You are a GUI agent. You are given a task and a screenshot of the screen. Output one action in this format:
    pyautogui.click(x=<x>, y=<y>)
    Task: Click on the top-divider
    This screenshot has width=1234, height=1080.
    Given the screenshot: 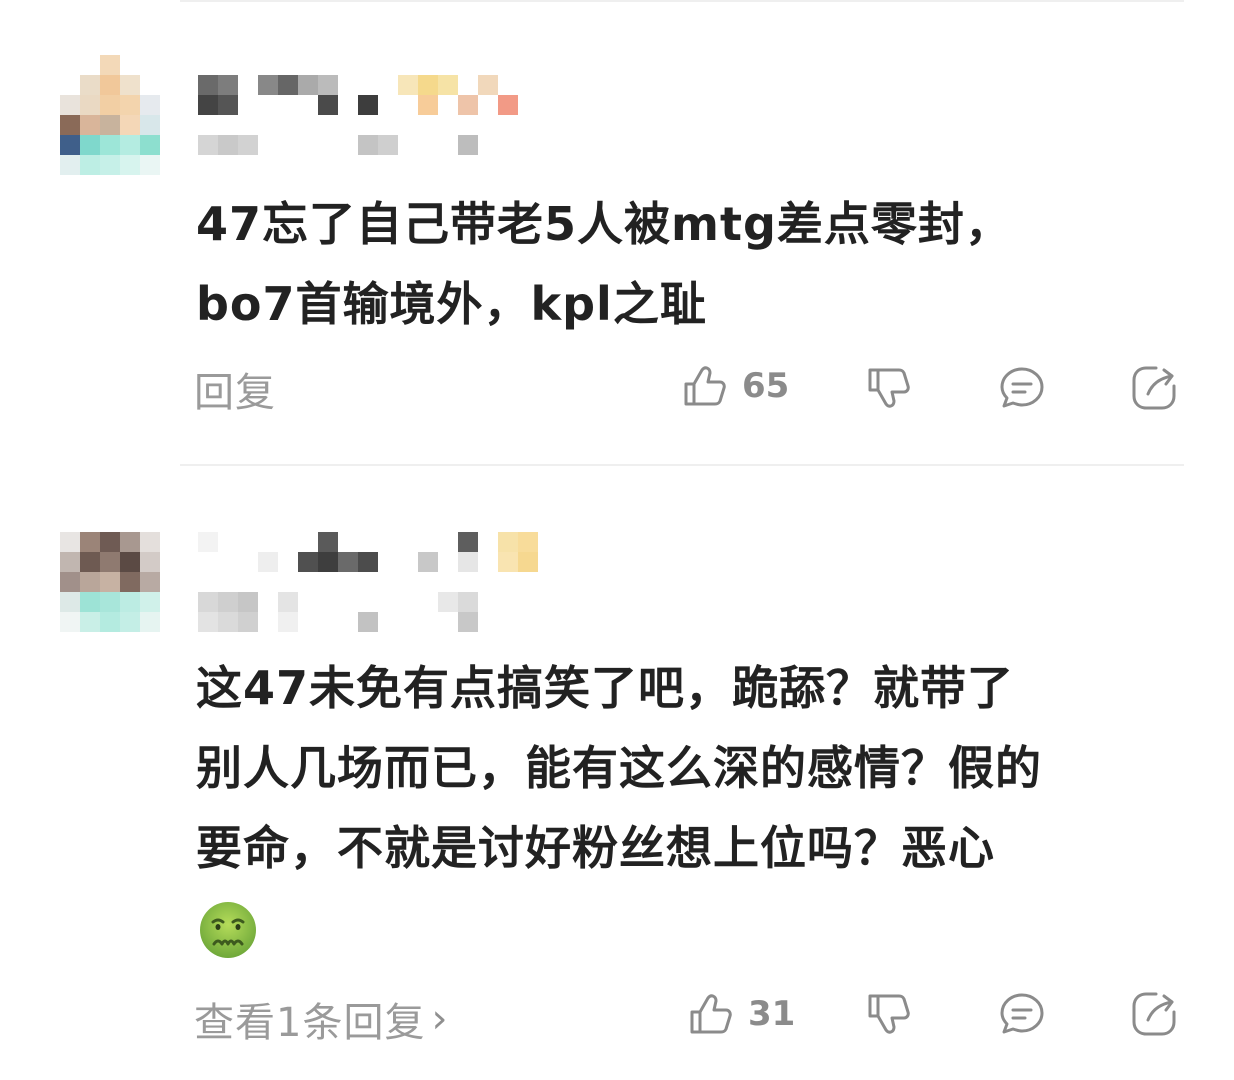 What is the action you would take?
    pyautogui.click(x=682, y=1)
    